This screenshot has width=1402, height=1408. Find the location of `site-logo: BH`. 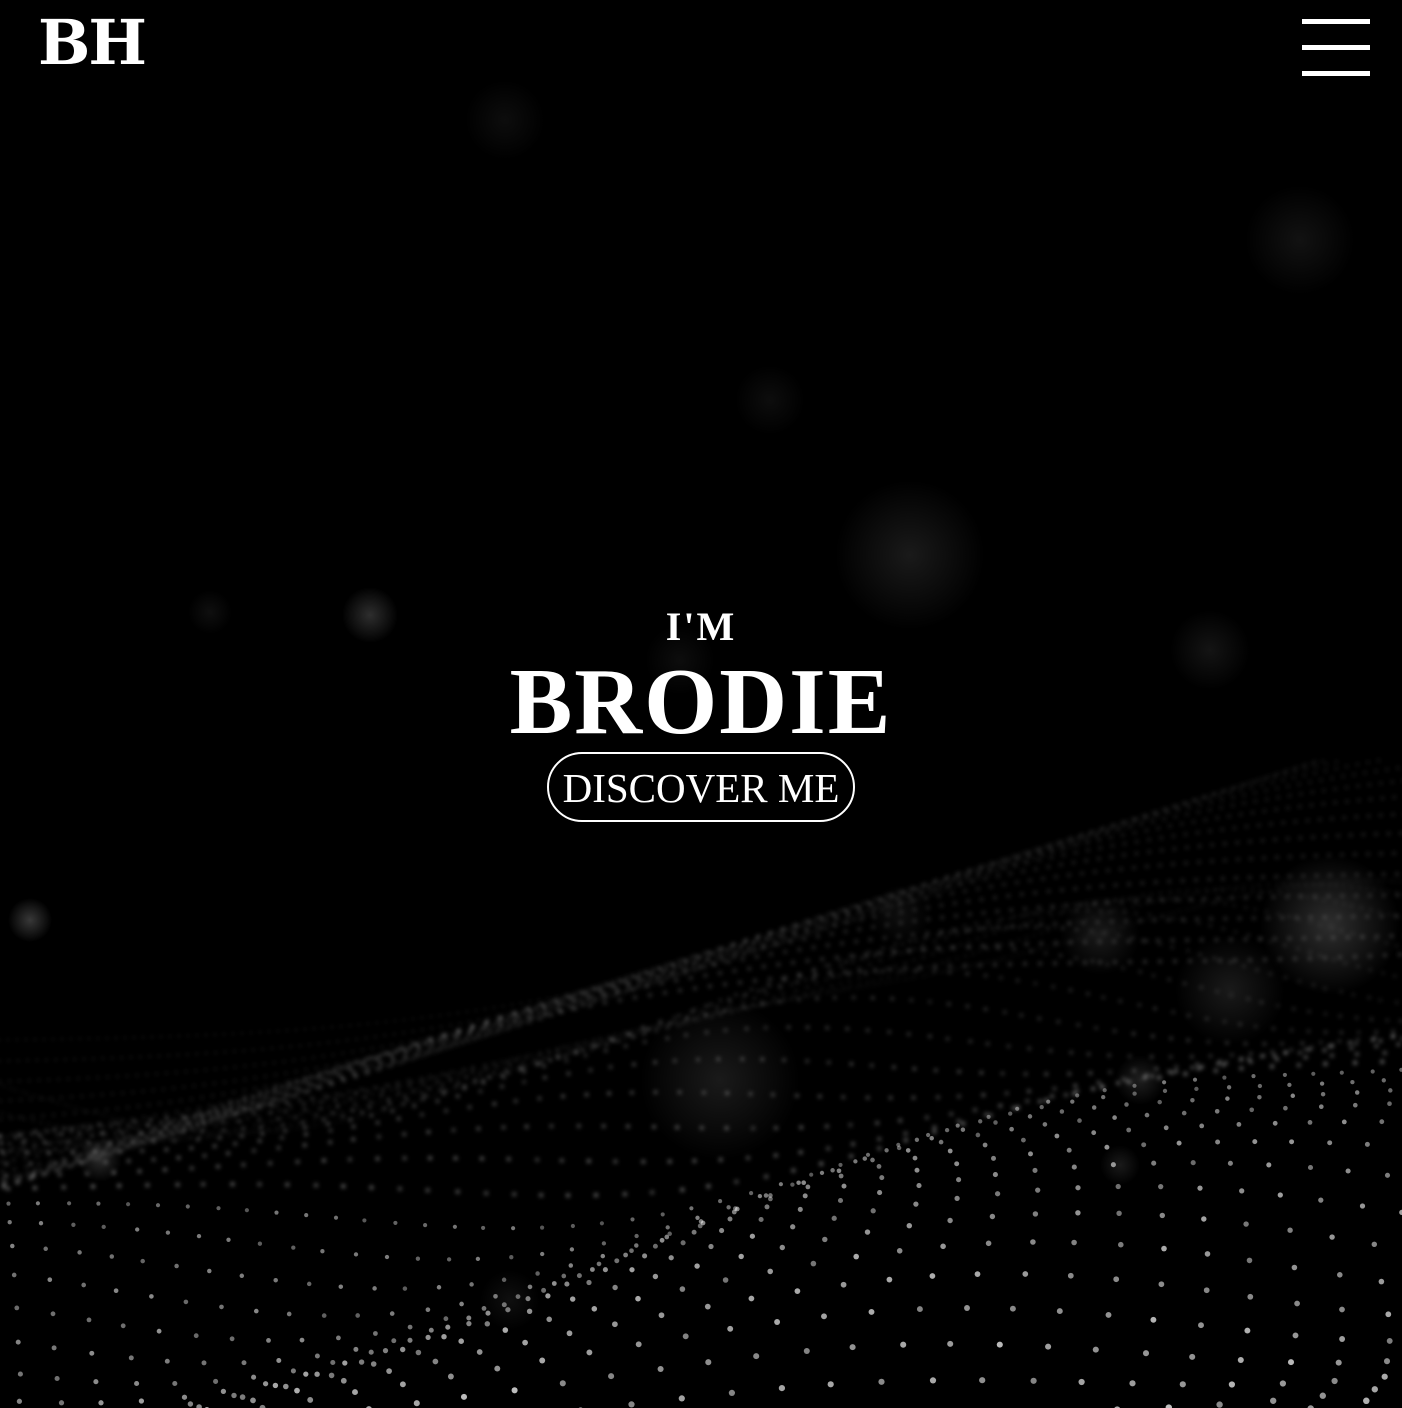

site-logo: BH is located at coordinates (92, 43).